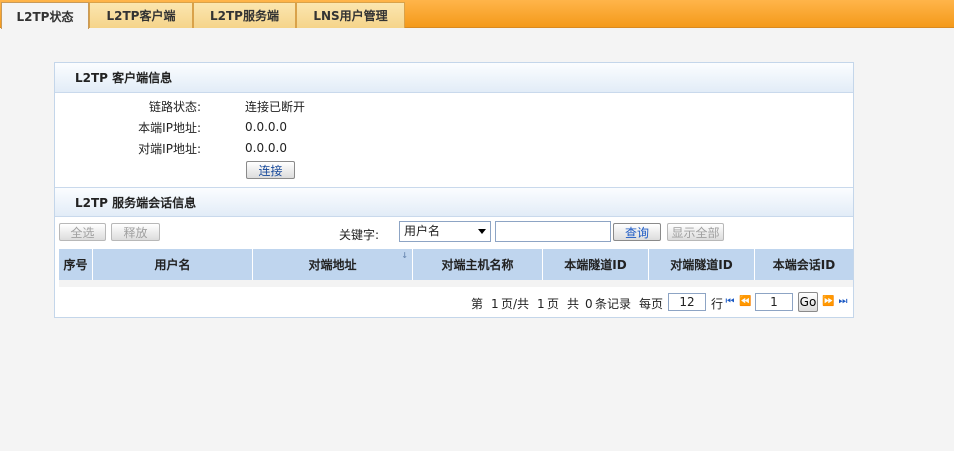 This screenshot has width=954, height=451. I want to click on column-header-local-session-id: 本端会话ID, so click(804, 264).